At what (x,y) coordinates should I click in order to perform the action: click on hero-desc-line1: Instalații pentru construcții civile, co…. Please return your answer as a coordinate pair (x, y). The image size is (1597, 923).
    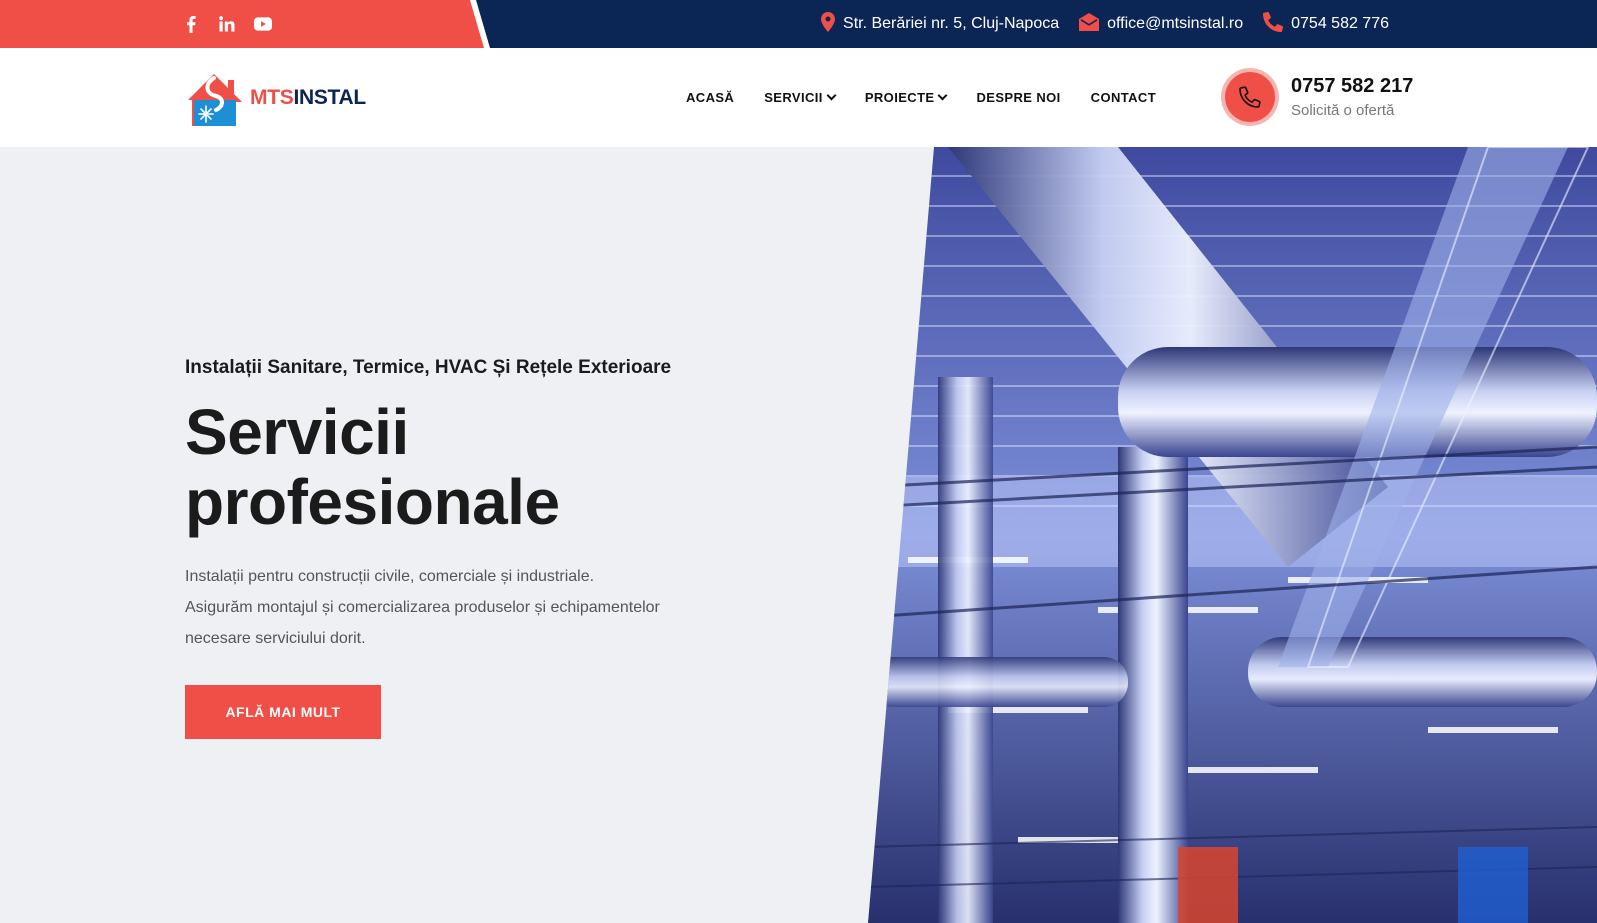
    Looking at the image, I should click on (390, 576).